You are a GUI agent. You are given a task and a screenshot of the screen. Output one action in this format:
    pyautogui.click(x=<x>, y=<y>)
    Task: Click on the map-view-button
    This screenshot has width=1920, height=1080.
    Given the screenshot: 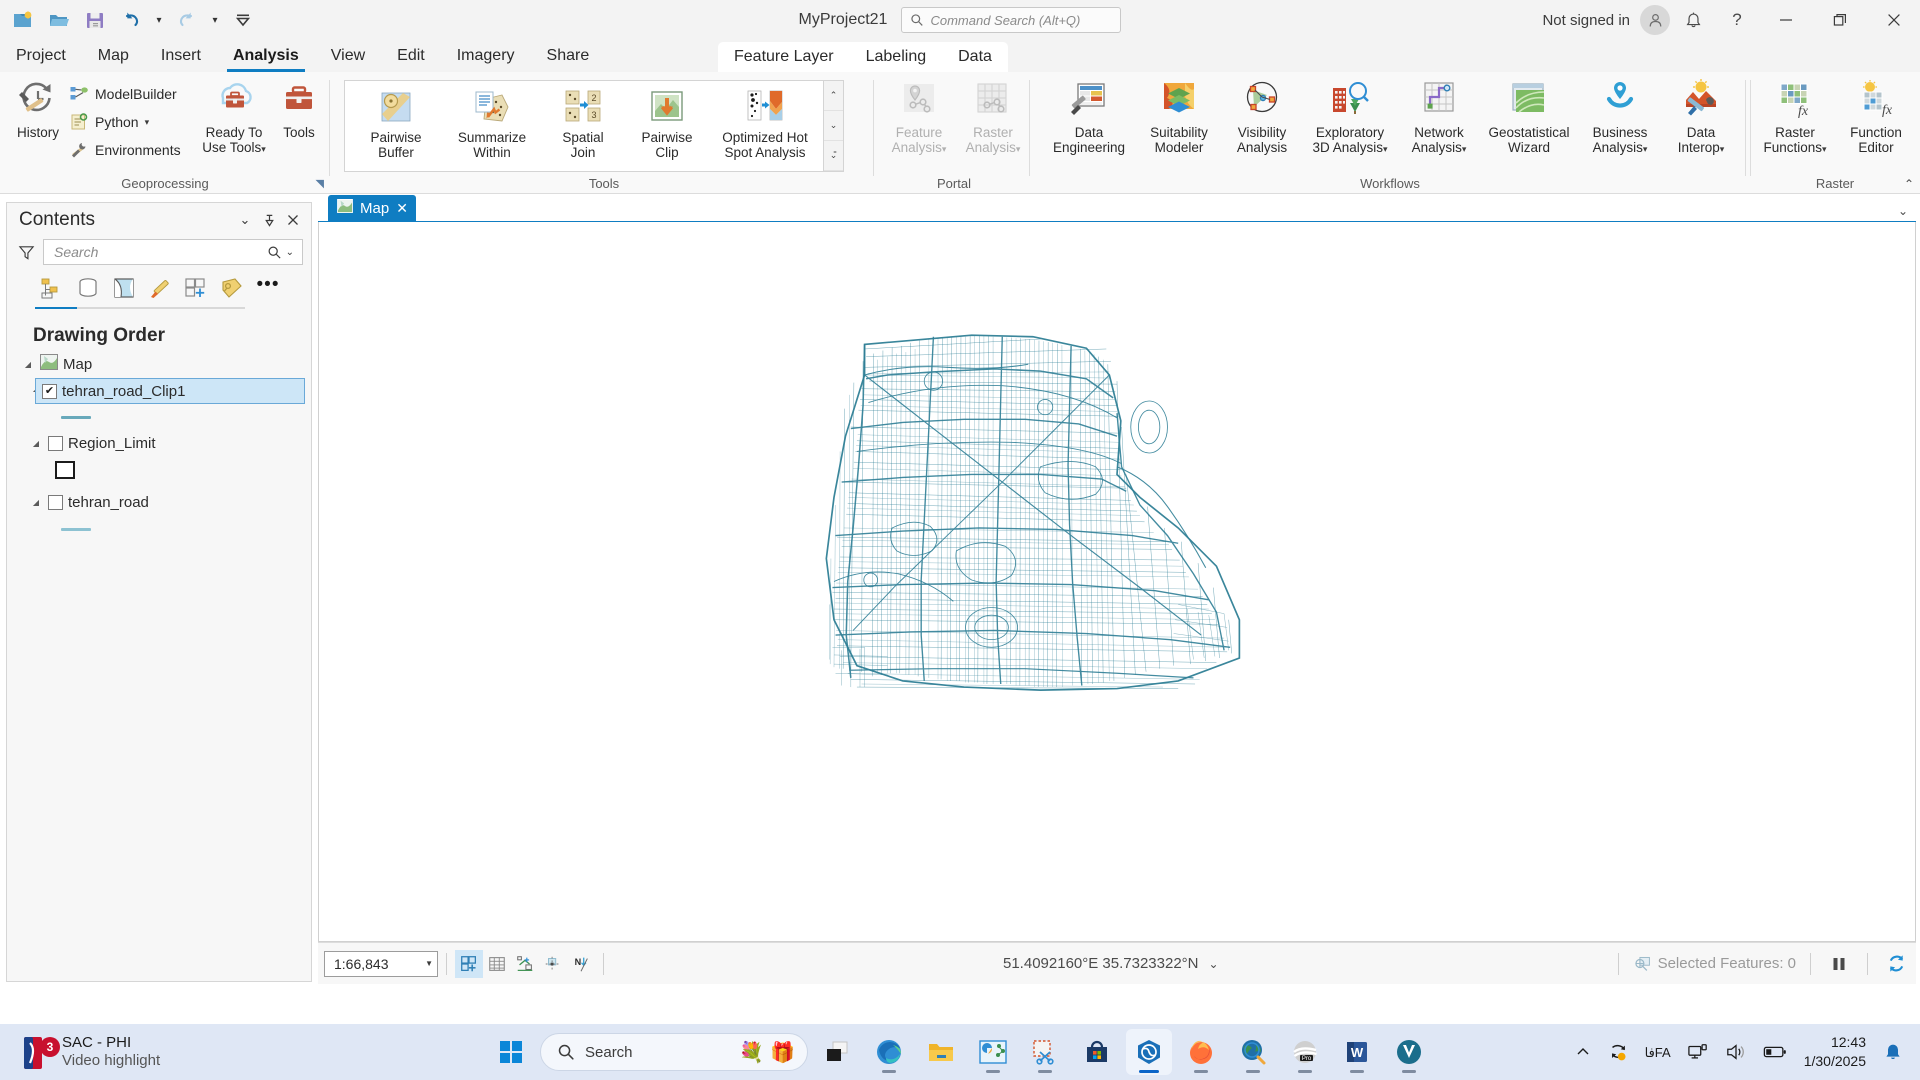 What is the action you would take?
    pyautogui.click(x=469, y=963)
    